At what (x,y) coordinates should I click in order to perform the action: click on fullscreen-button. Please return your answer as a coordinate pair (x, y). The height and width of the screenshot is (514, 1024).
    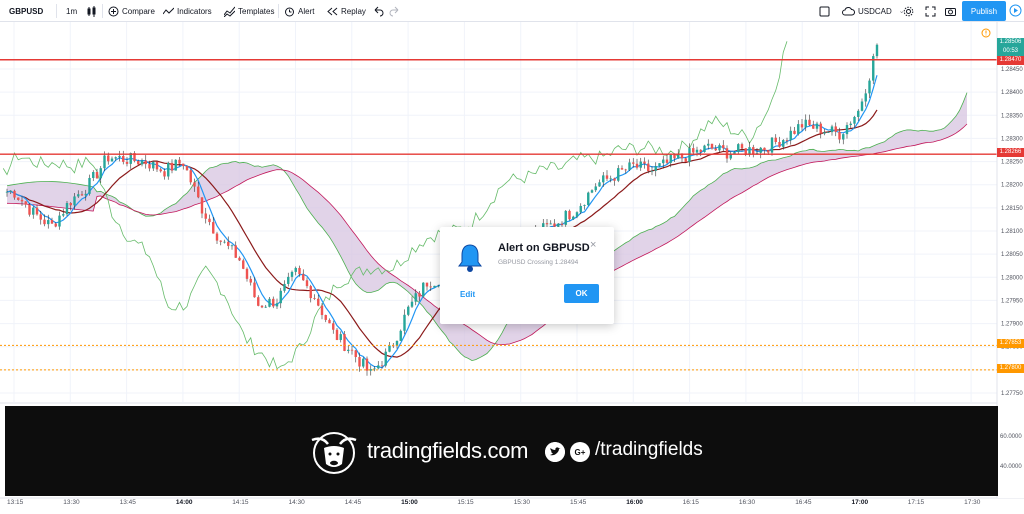
    Looking at the image, I should click on (930, 11).